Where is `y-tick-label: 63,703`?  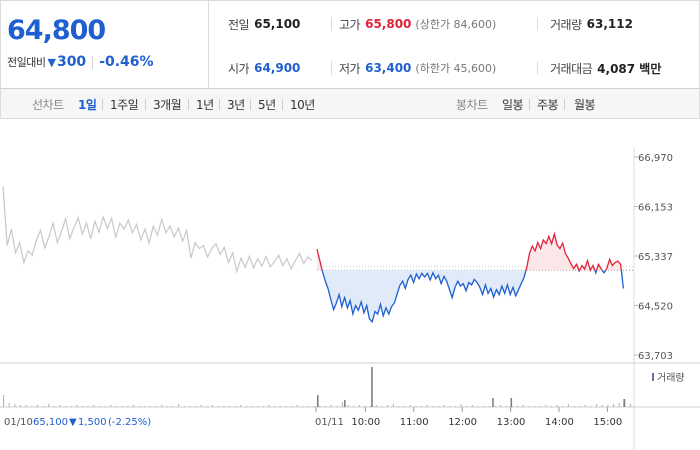
y-tick-label: 63,703 is located at coordinates (655, 356).